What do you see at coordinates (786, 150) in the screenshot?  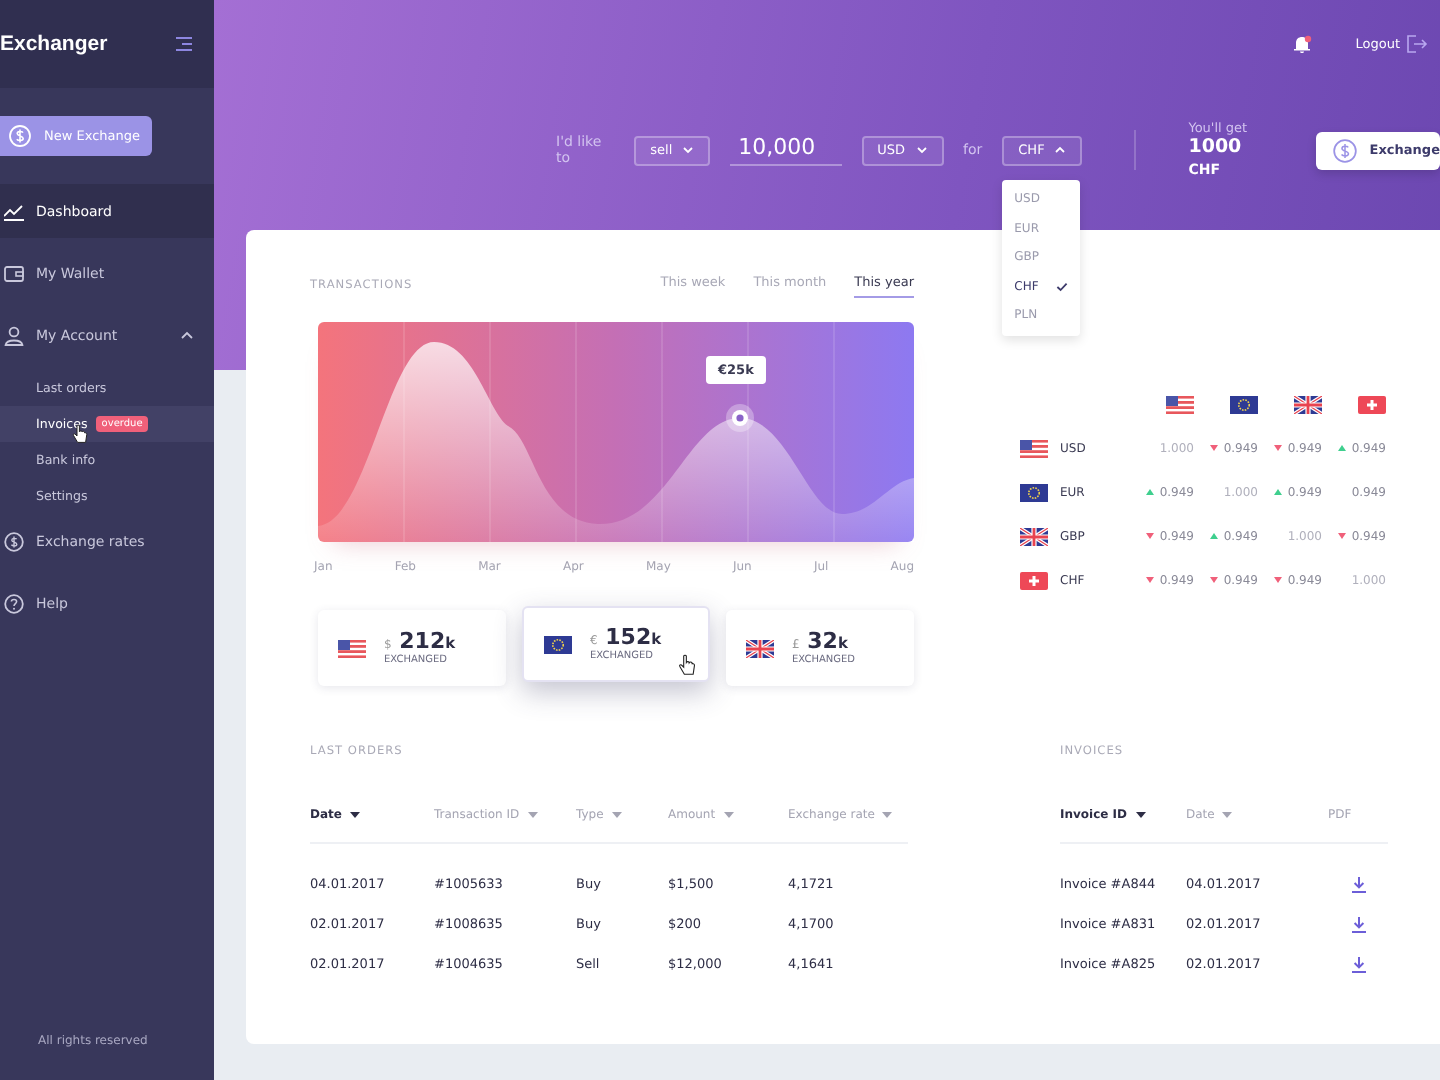 I see `amount-field: 10,000` at bounding box center [786, 150].